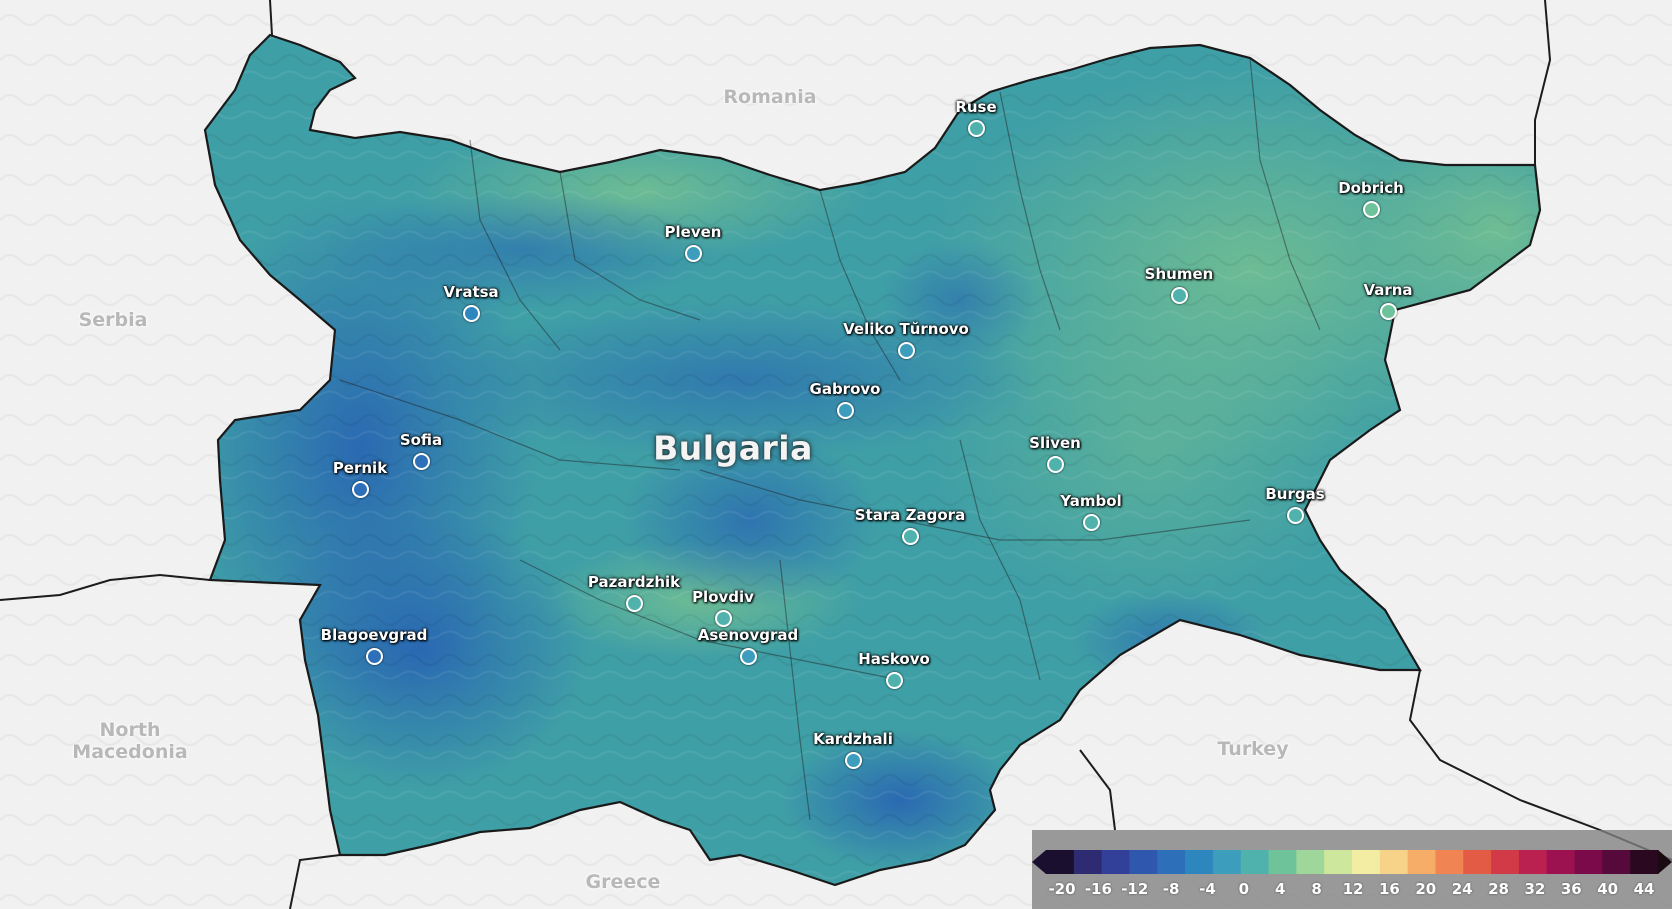 This screenshot has height=909, width=1672. Describe the element at coordinates (910, 515) in the screenshot. I see `city-label: Stara Zagora` at that location.